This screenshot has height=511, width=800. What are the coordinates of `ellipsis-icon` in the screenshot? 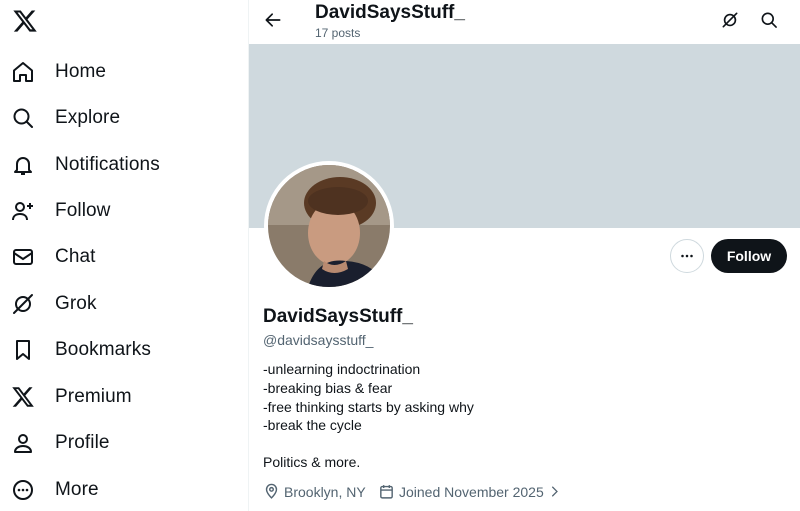 It's located at (687, 256).